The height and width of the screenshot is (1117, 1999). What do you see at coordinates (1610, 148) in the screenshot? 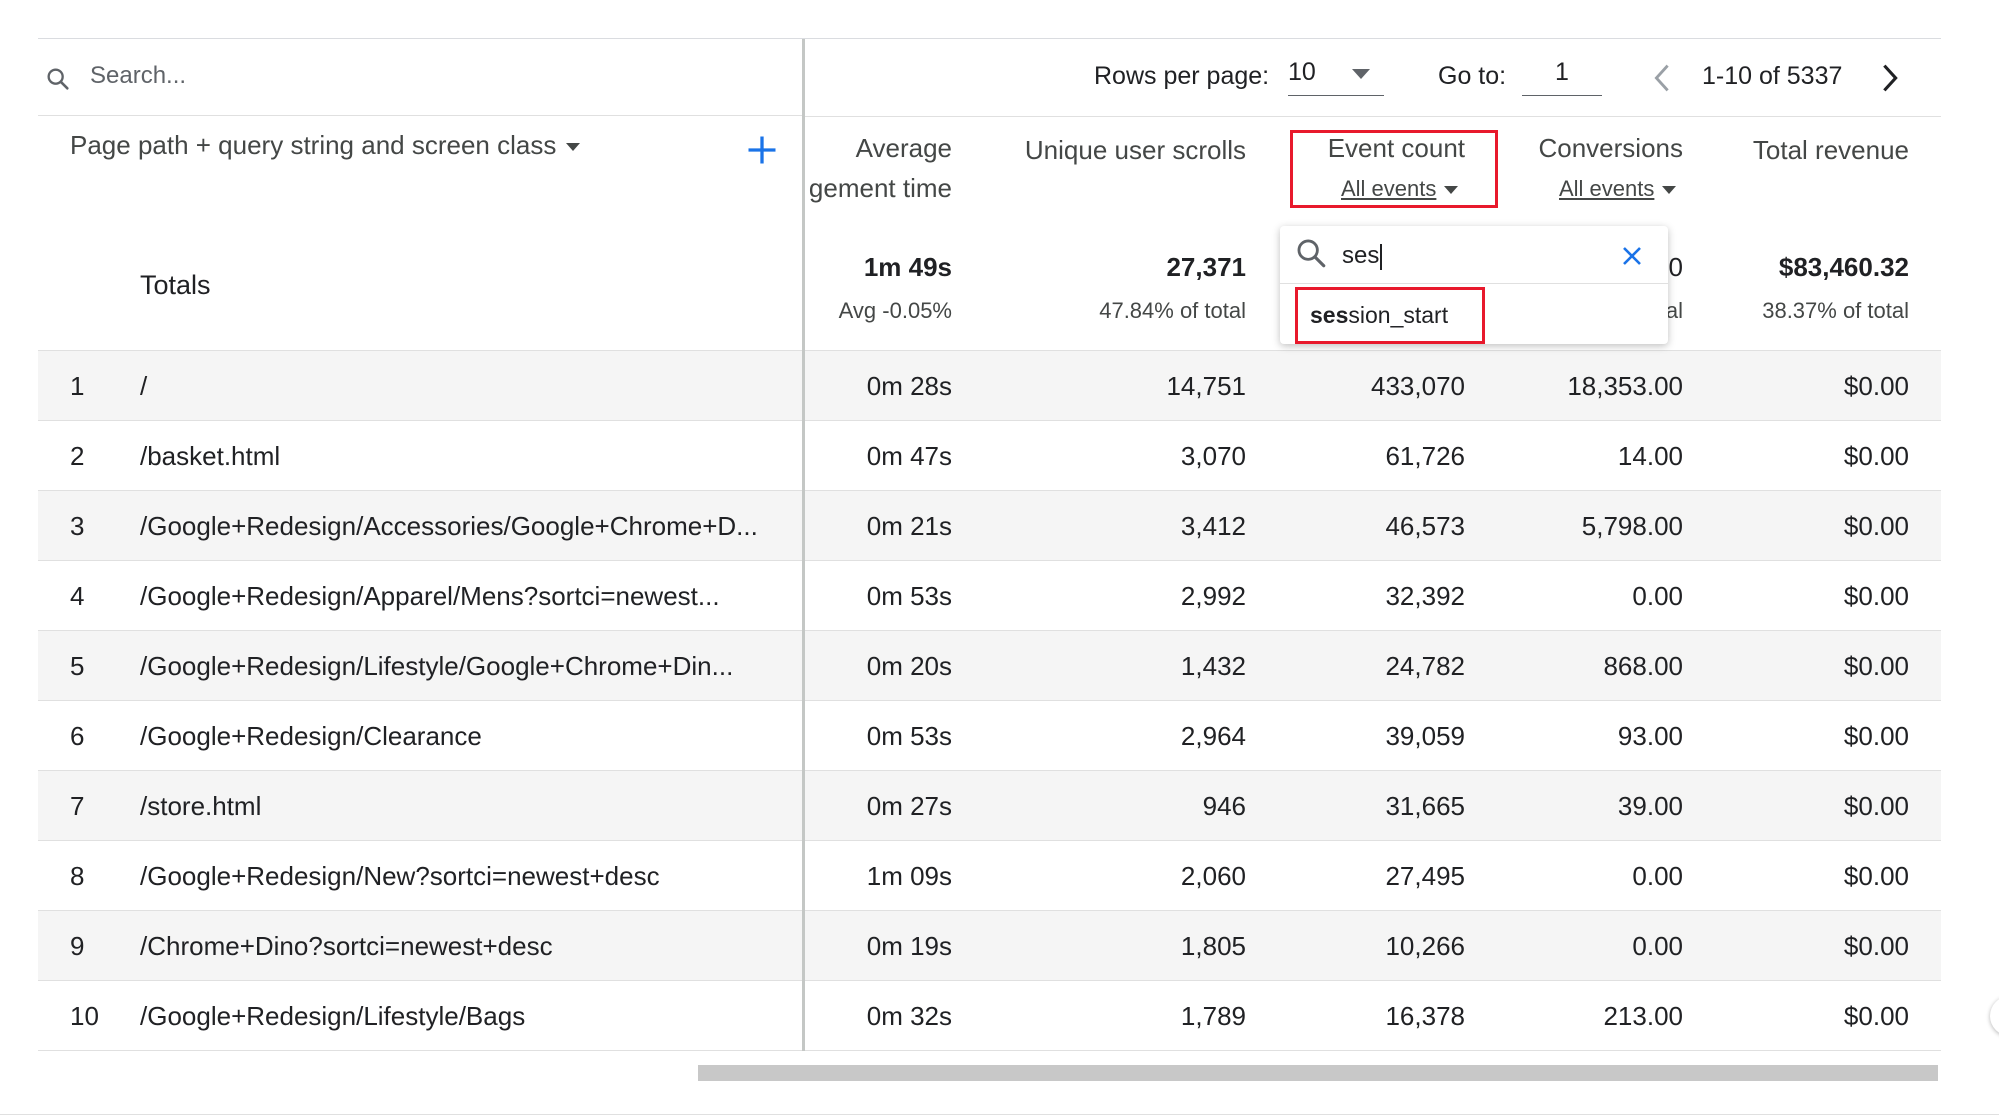
I see `column-header-conversions: Conversions` at bounding box center [1610, 148].